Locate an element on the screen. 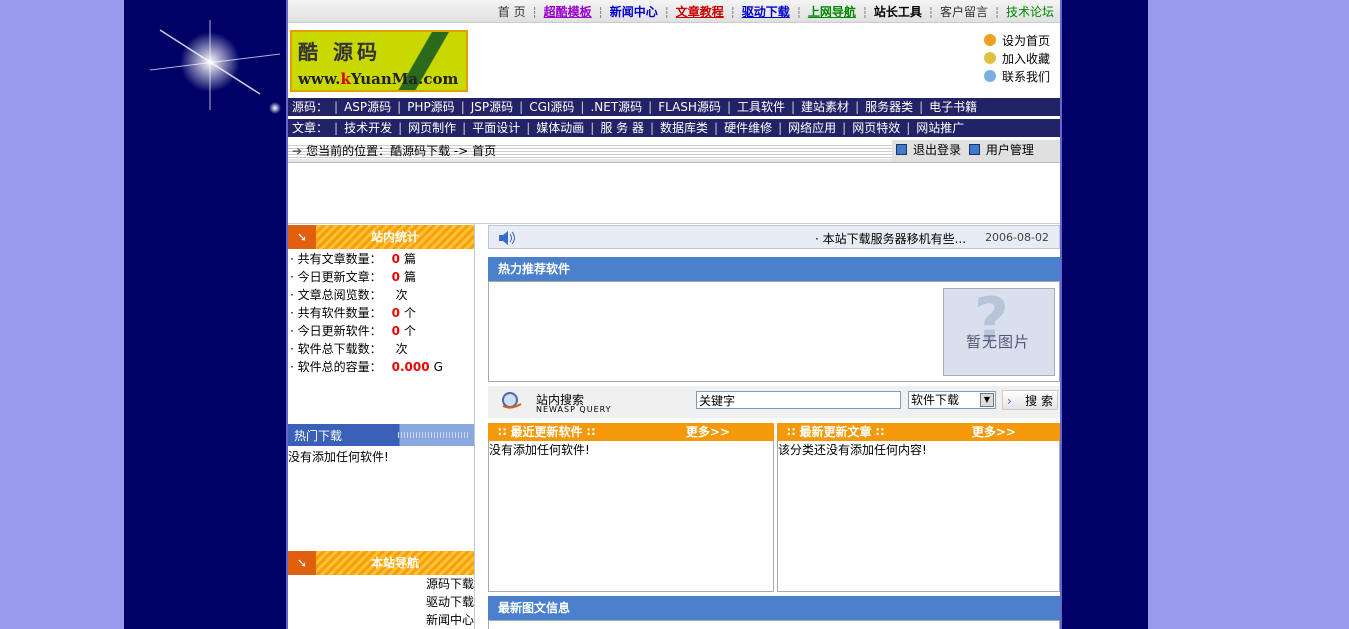  quick-link: 加入收藏 is located at coordinates (1016, 59).